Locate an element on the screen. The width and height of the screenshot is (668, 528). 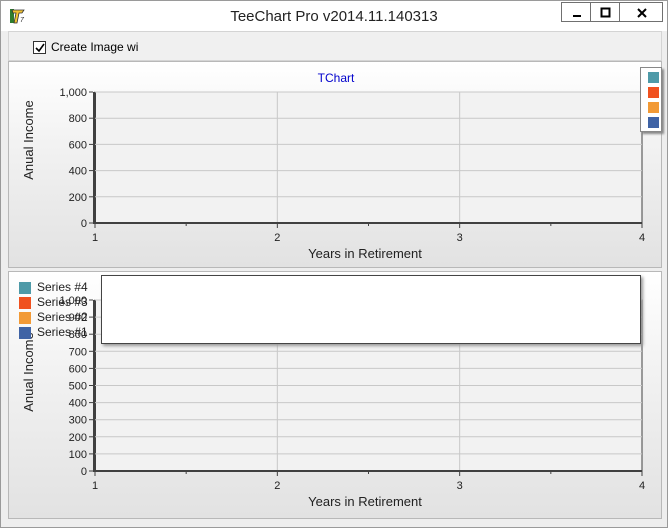
y-tick-label: 500 is located at coordinates (78, 387).